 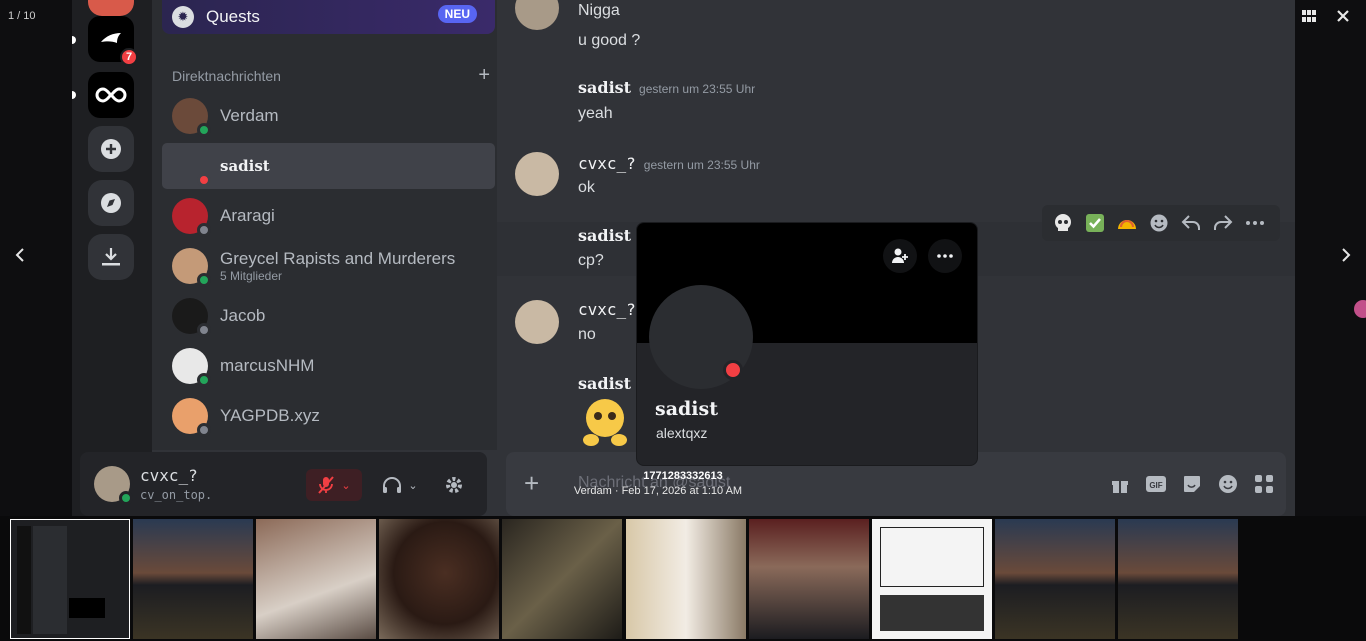 I want to click on message-text: yeah, so click(x=595, y=113).